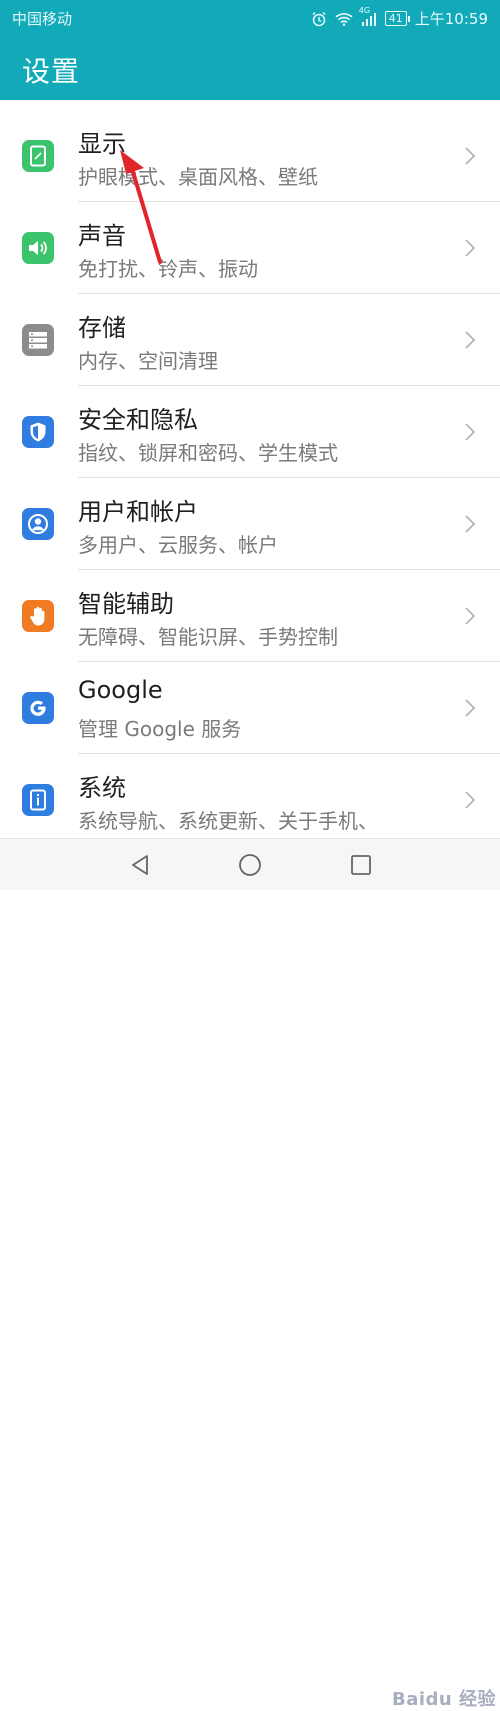  I want to click on settings-item-storage: 存储 内存、空间清理, so click(250, 340).